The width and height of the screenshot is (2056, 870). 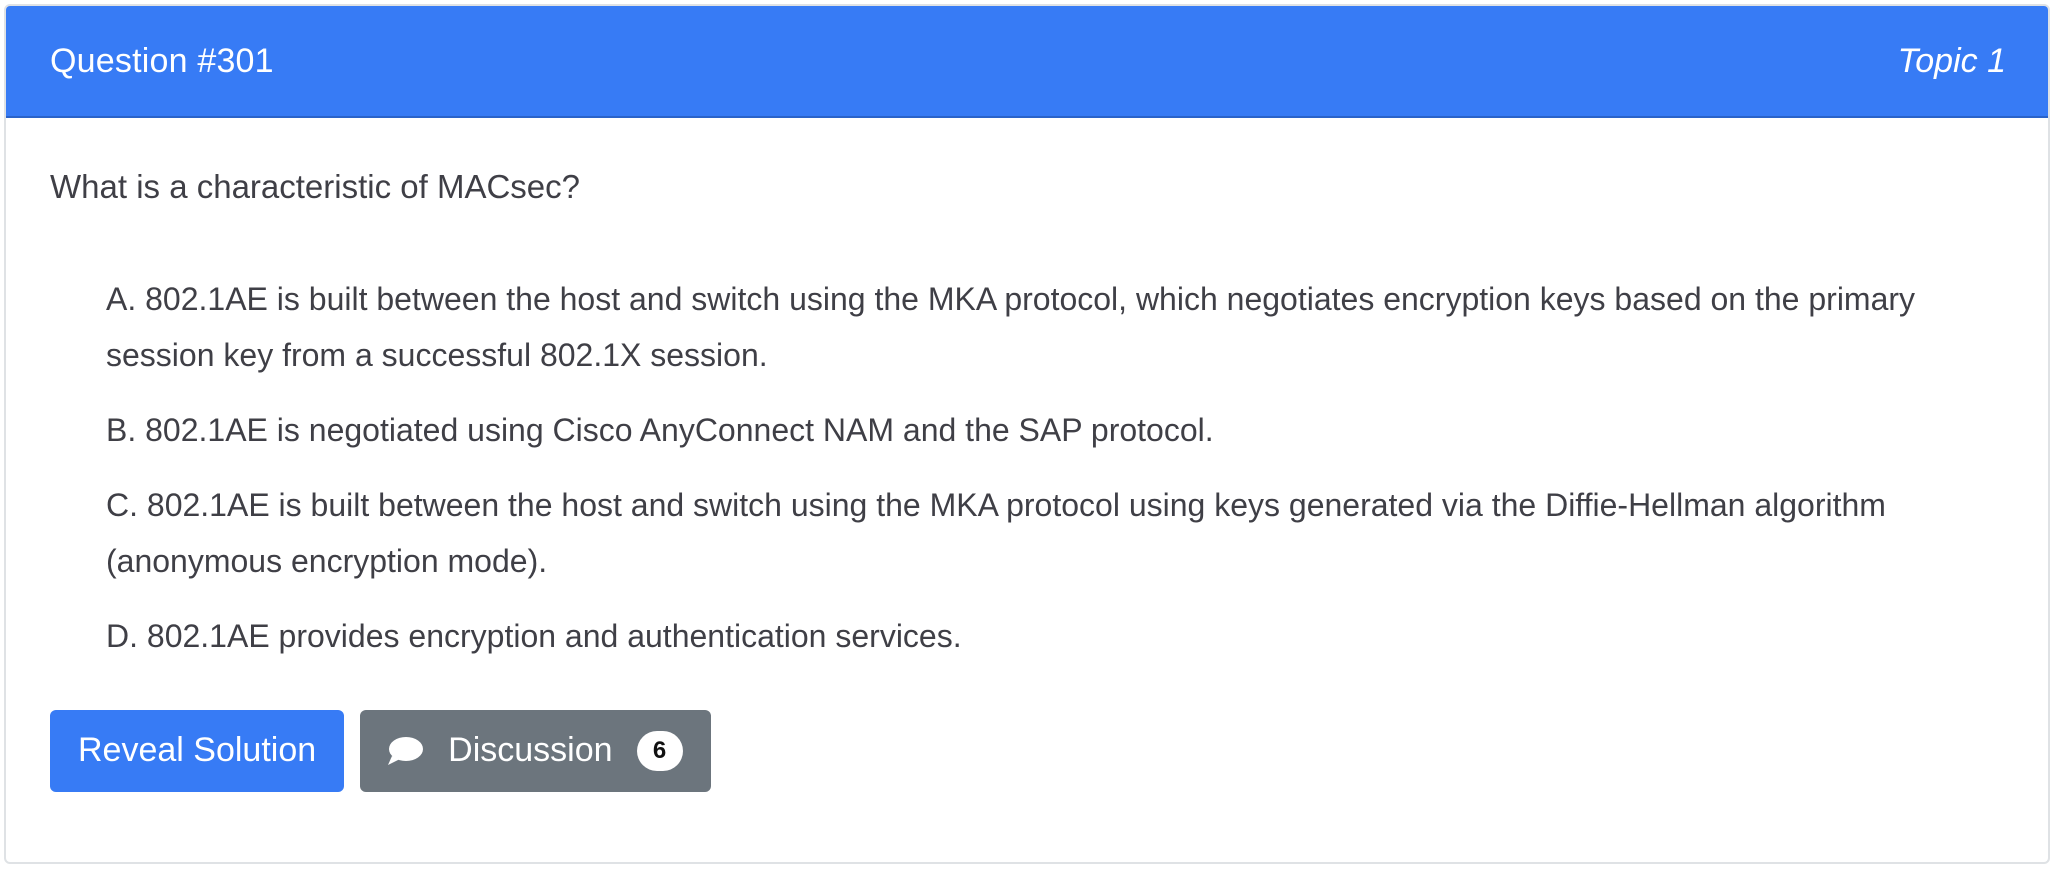 I want to click on question-header: Question #301 Topic 1, so click(x=1027, y=62).